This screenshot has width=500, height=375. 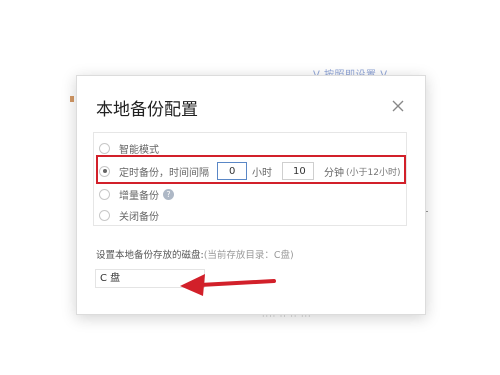 What do you see at coordinates (249, 215) in the screenshot?
I see `option-disable-backup: 关闭备份` at bounding box center [249, 215].